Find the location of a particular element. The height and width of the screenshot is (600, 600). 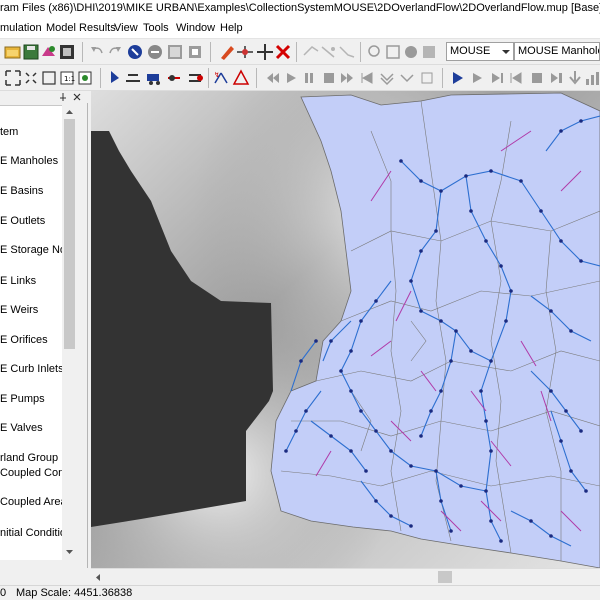

stop-icon is located at coordinates (155, 52).